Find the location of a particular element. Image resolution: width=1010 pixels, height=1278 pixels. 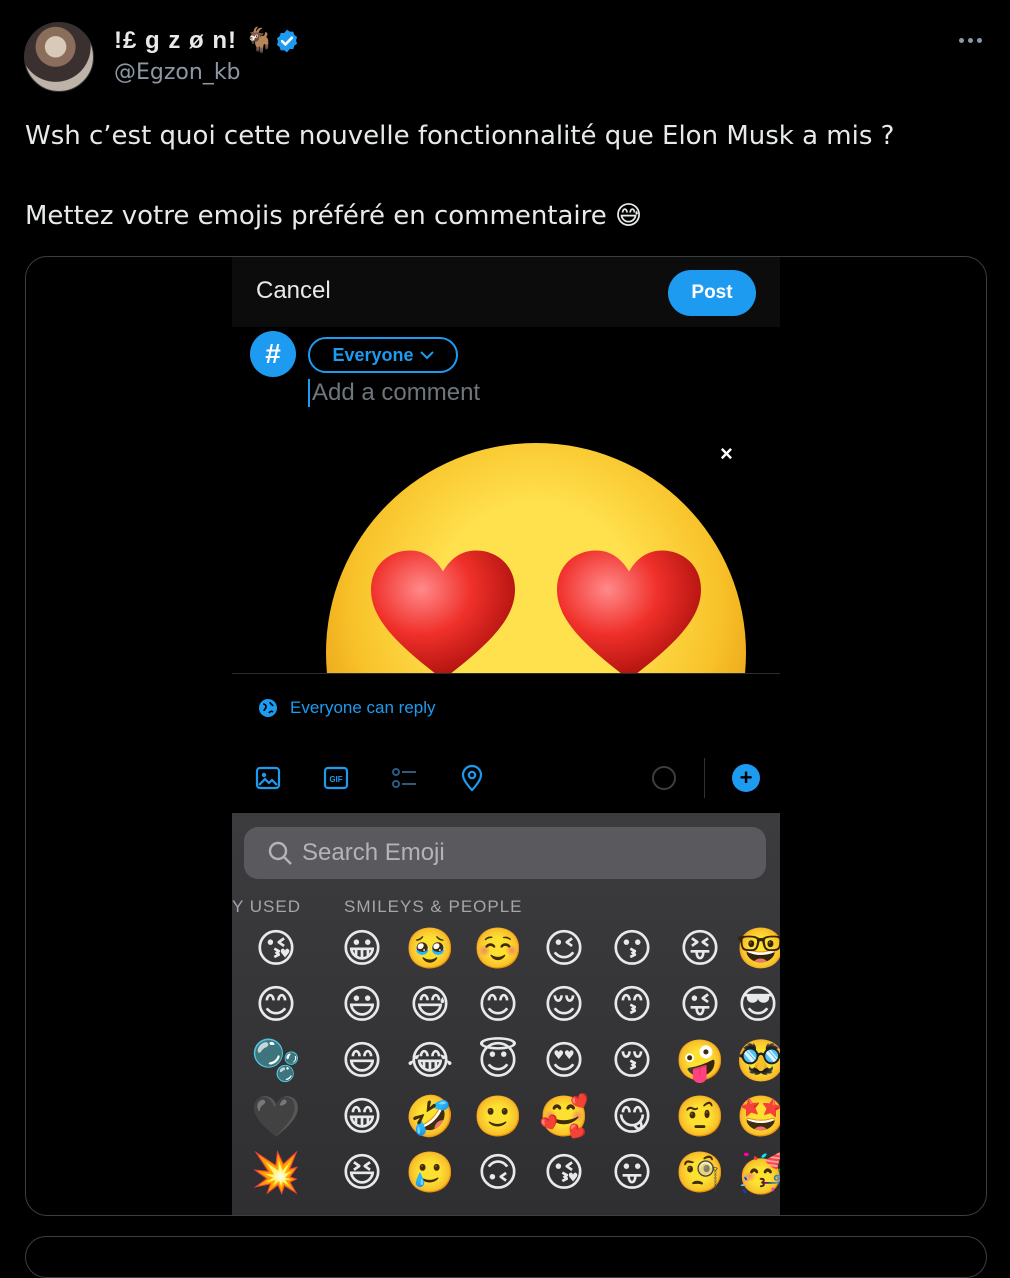

image-icon is located at coordinates (268, 778).